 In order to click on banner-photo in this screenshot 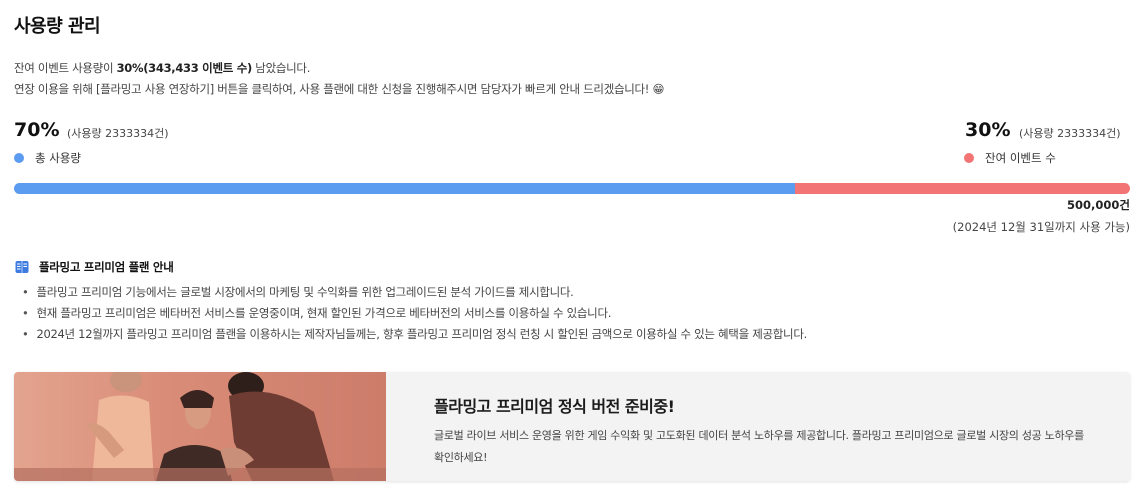, I will do `click(200, 426)`.